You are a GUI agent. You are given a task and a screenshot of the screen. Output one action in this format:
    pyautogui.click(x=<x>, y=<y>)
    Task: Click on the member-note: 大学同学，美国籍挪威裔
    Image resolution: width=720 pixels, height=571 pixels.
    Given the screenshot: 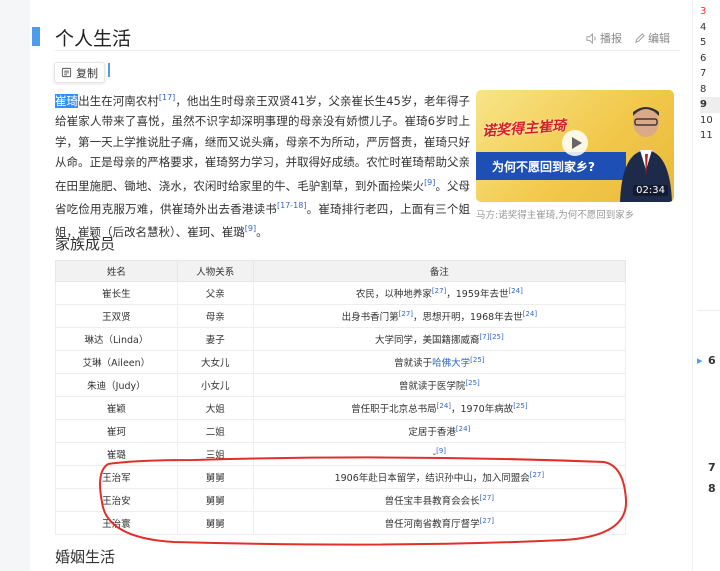 What is the action you would take?
    pyautogui.click(x=427, y=340)
    